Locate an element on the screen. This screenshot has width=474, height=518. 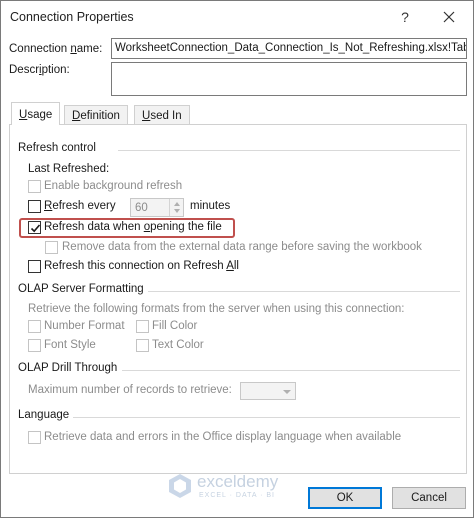
office-language-checkbox is located at coordinates (34, 437).